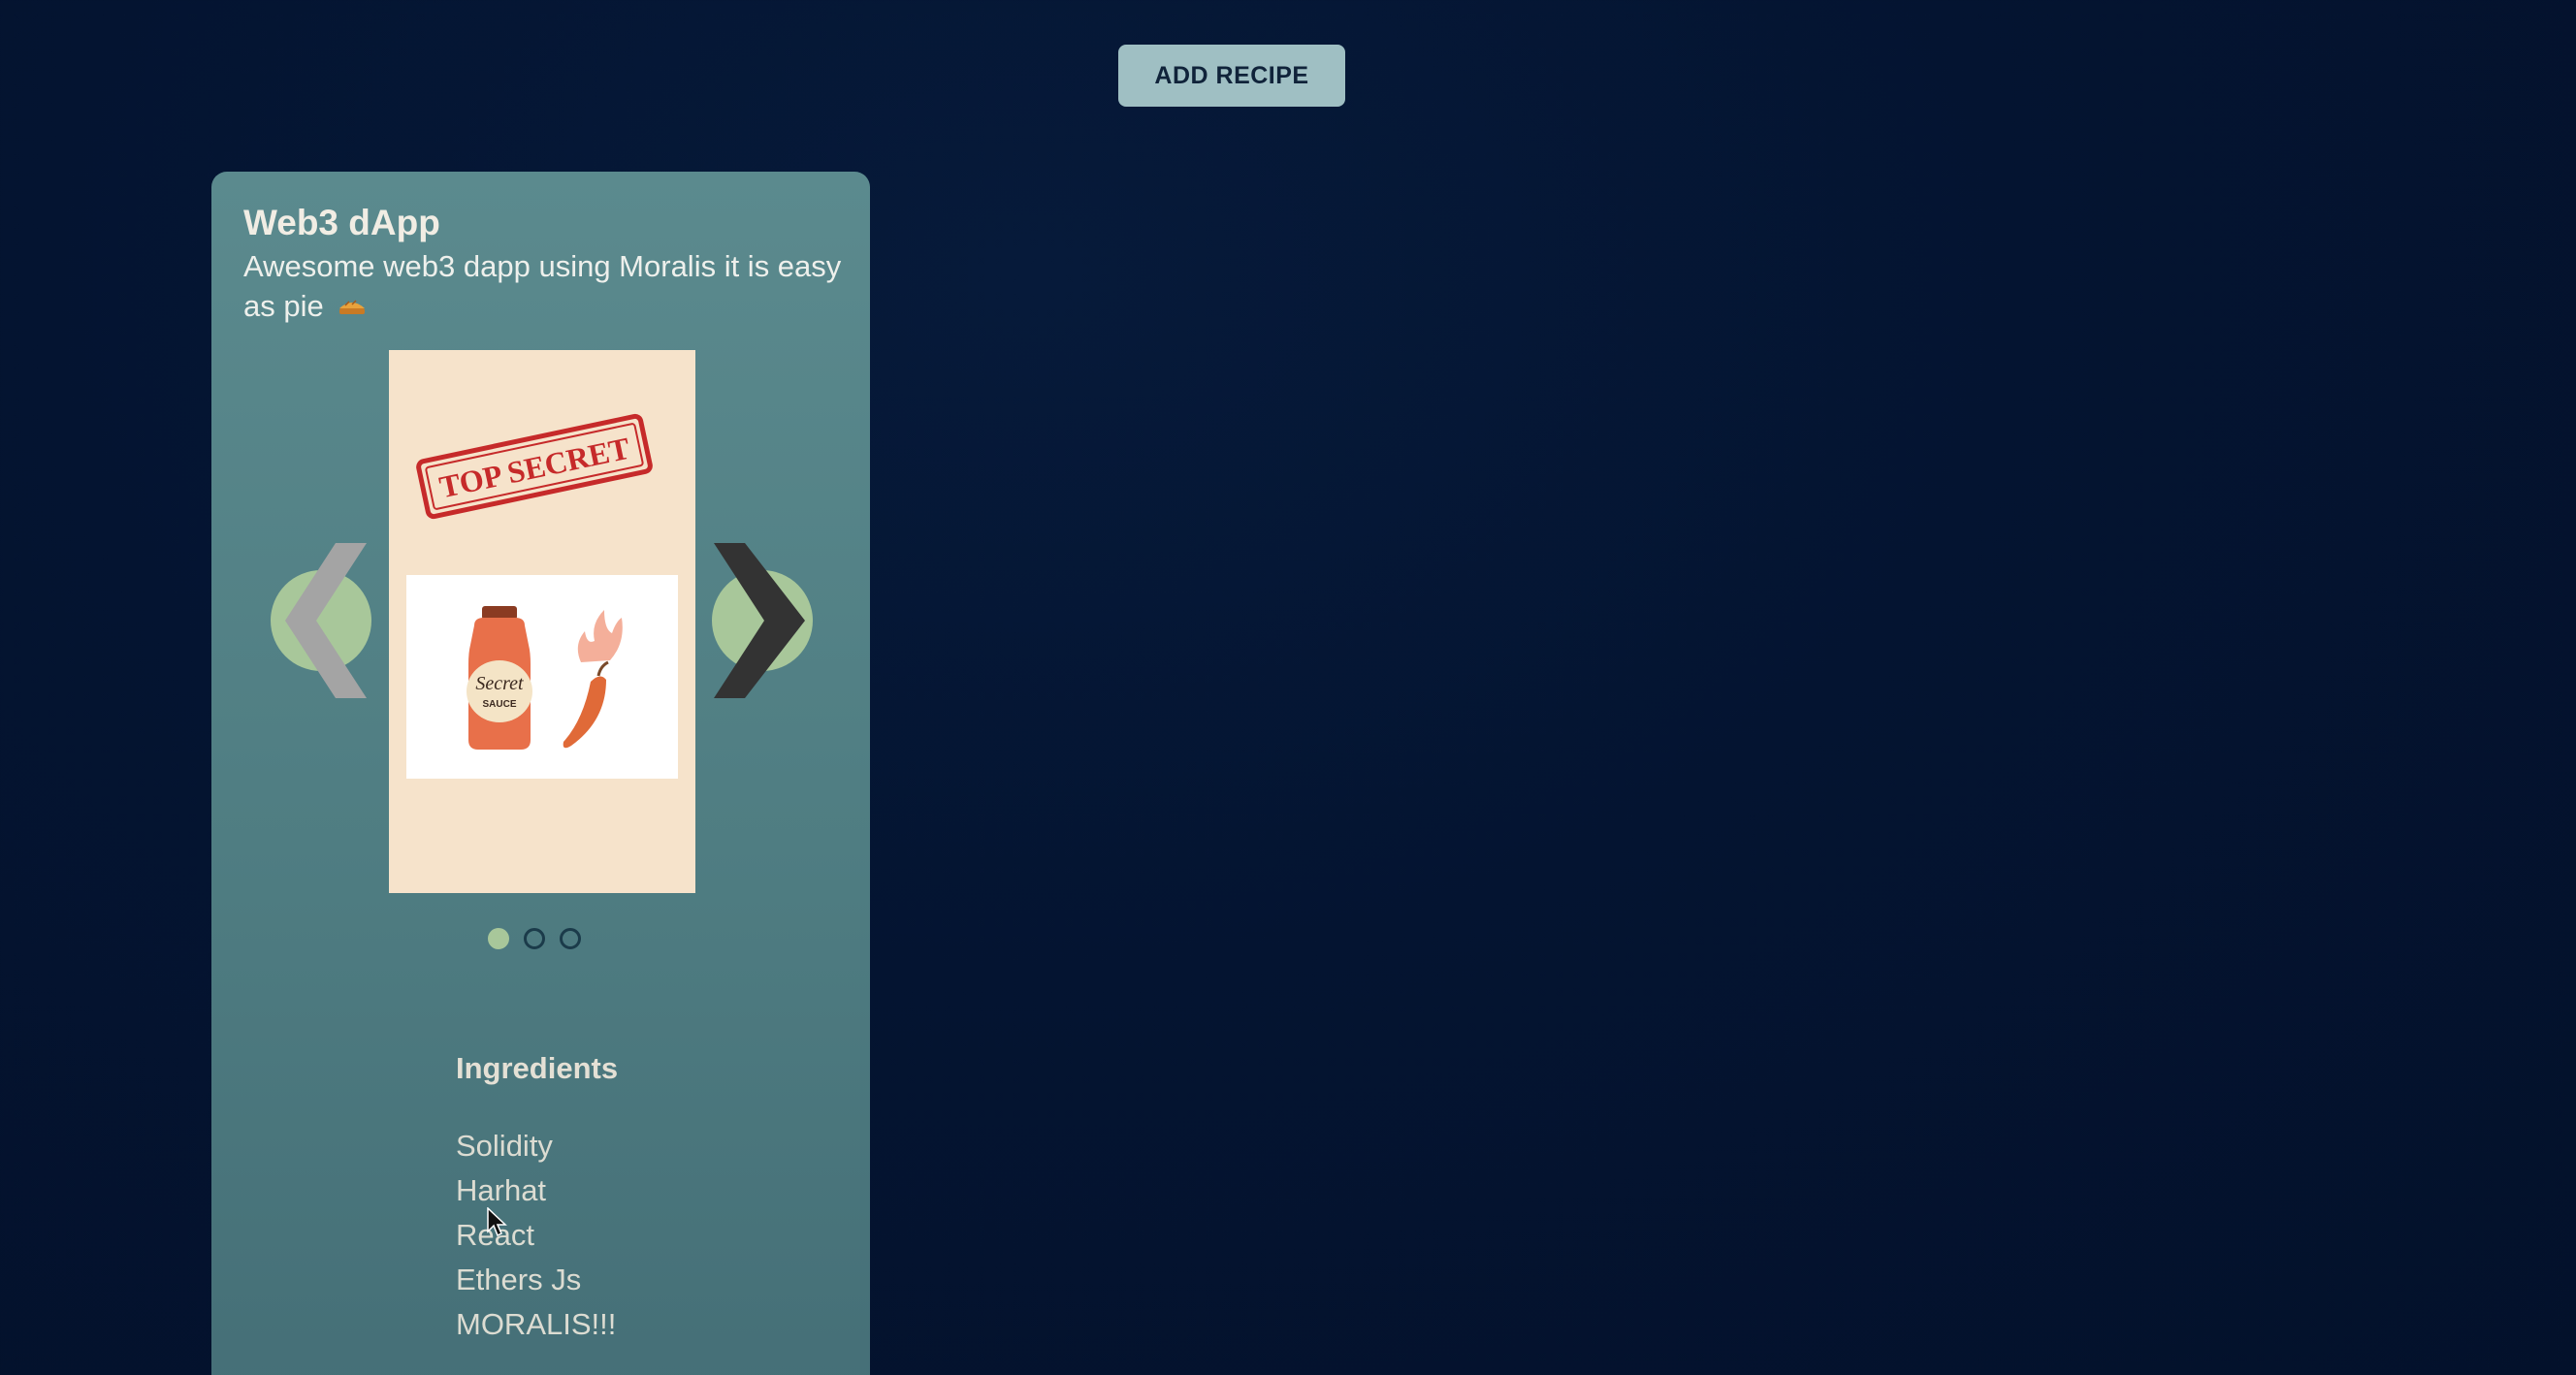 This screenshot has height=1375, width=2576. I want to click on recipe-title: Web3 dApp, so click(341, 223).